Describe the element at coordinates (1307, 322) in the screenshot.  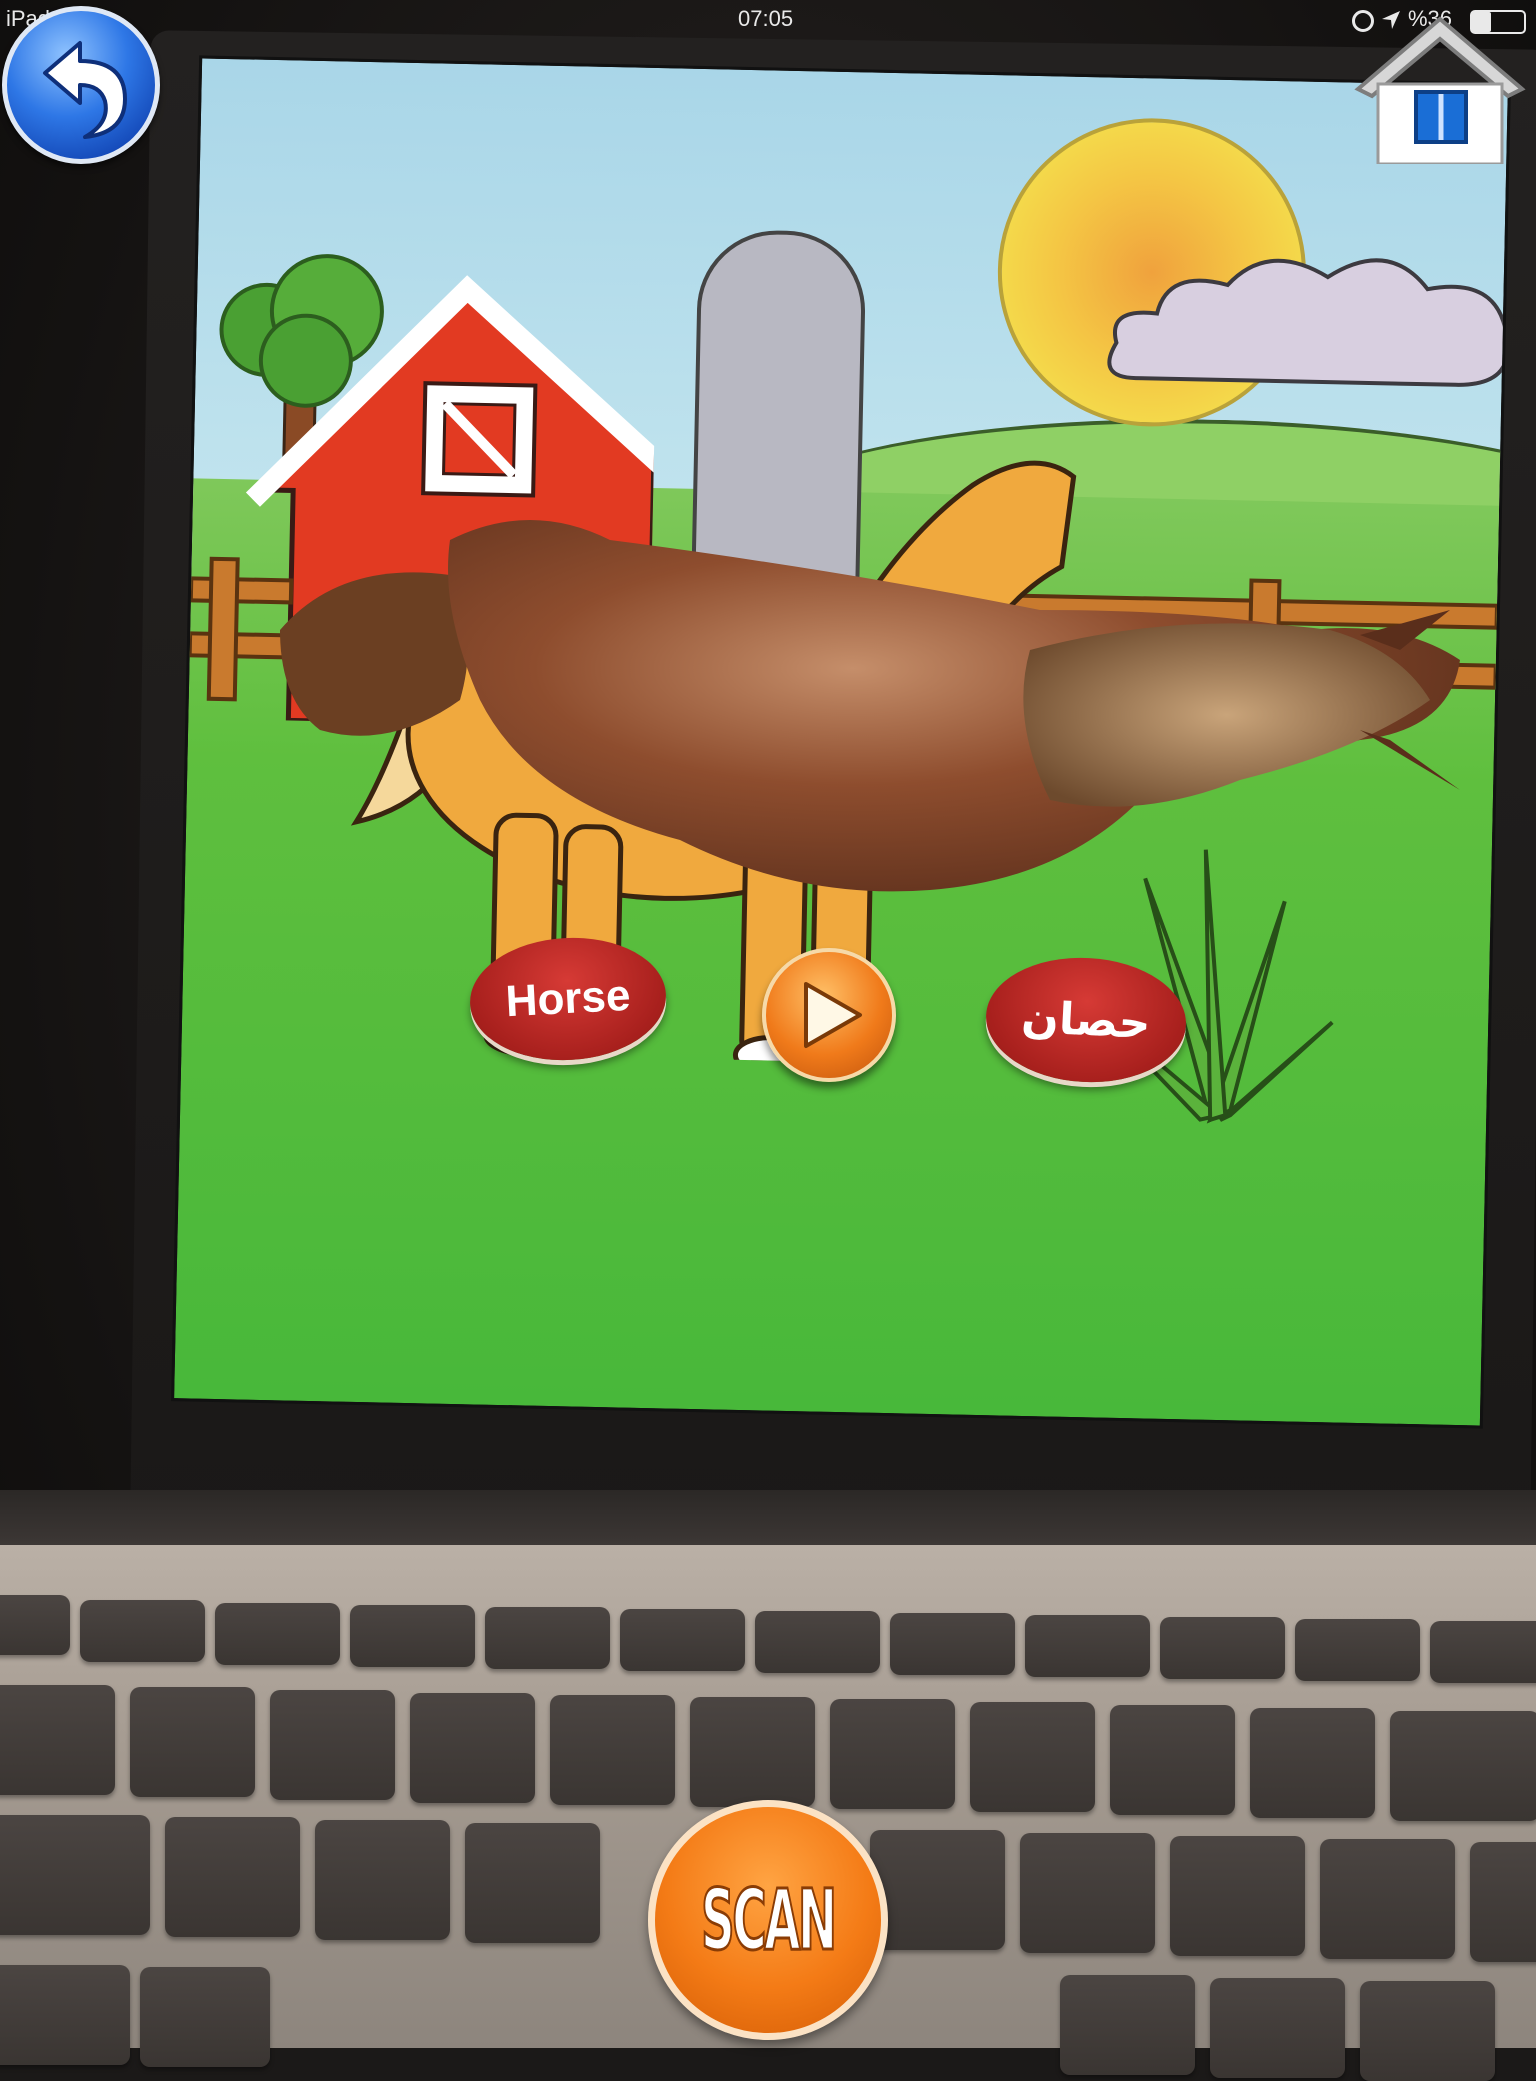
I see `cloud-icon` at that location.